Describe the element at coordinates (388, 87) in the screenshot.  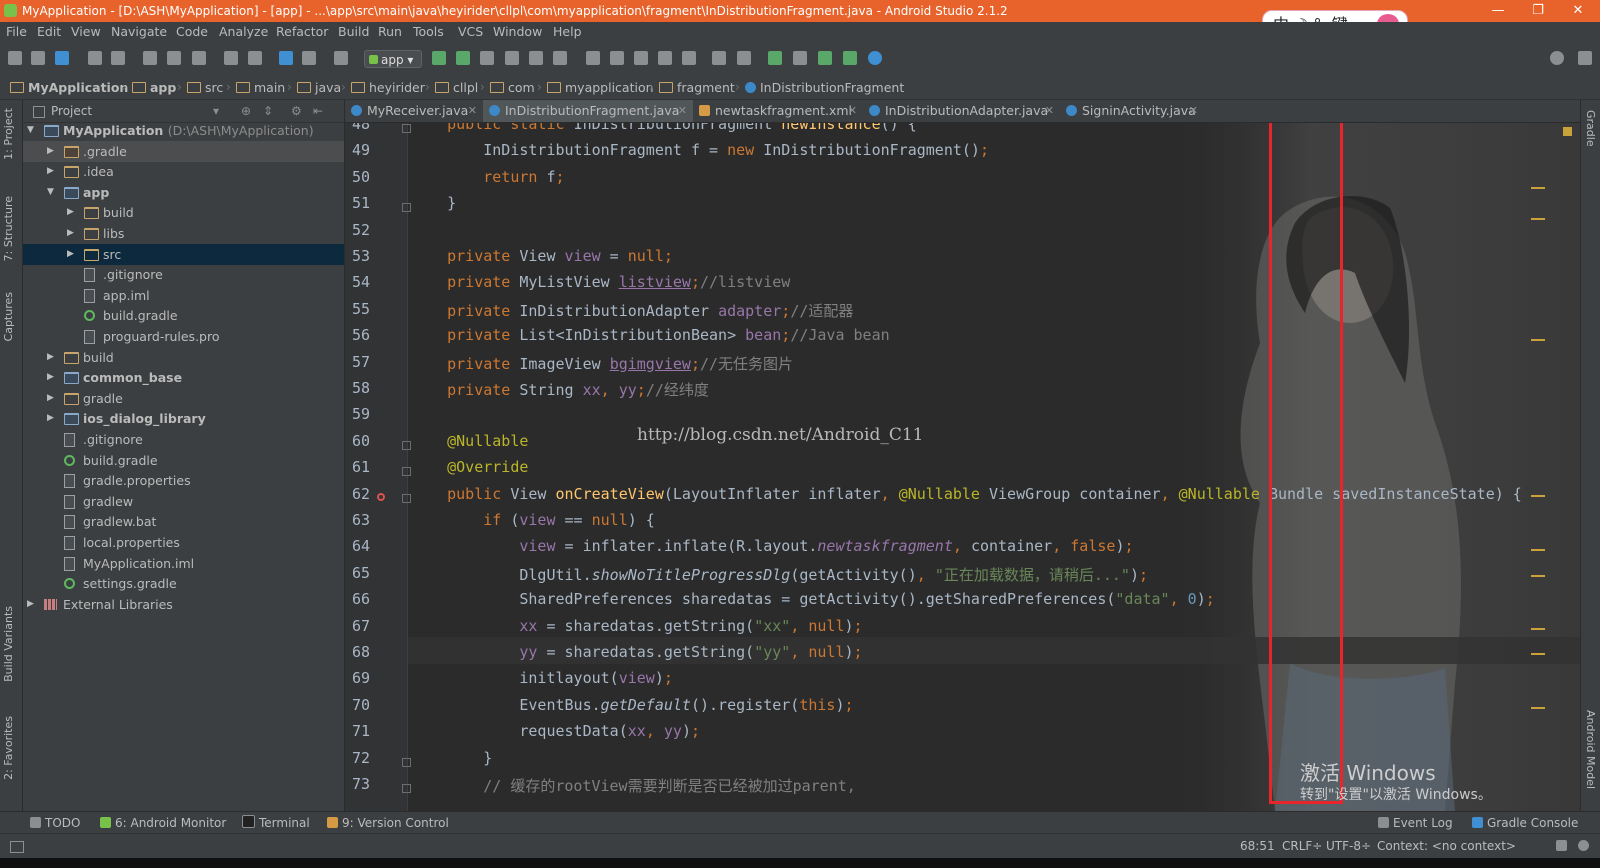
I see `breadcrumb-item: heyirider` at that location.